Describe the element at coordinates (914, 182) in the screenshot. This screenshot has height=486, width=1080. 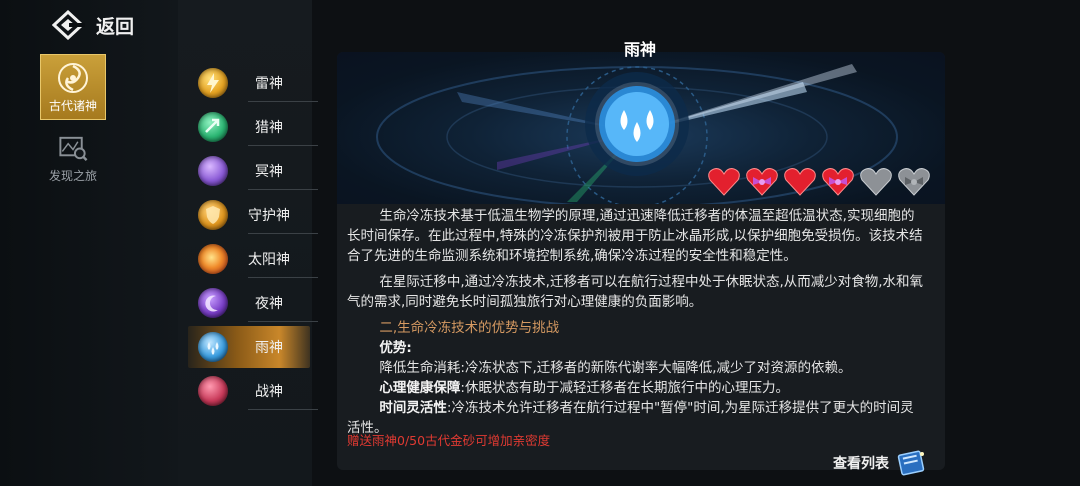
I see `heart-empty-ribbon-icon` at that location.